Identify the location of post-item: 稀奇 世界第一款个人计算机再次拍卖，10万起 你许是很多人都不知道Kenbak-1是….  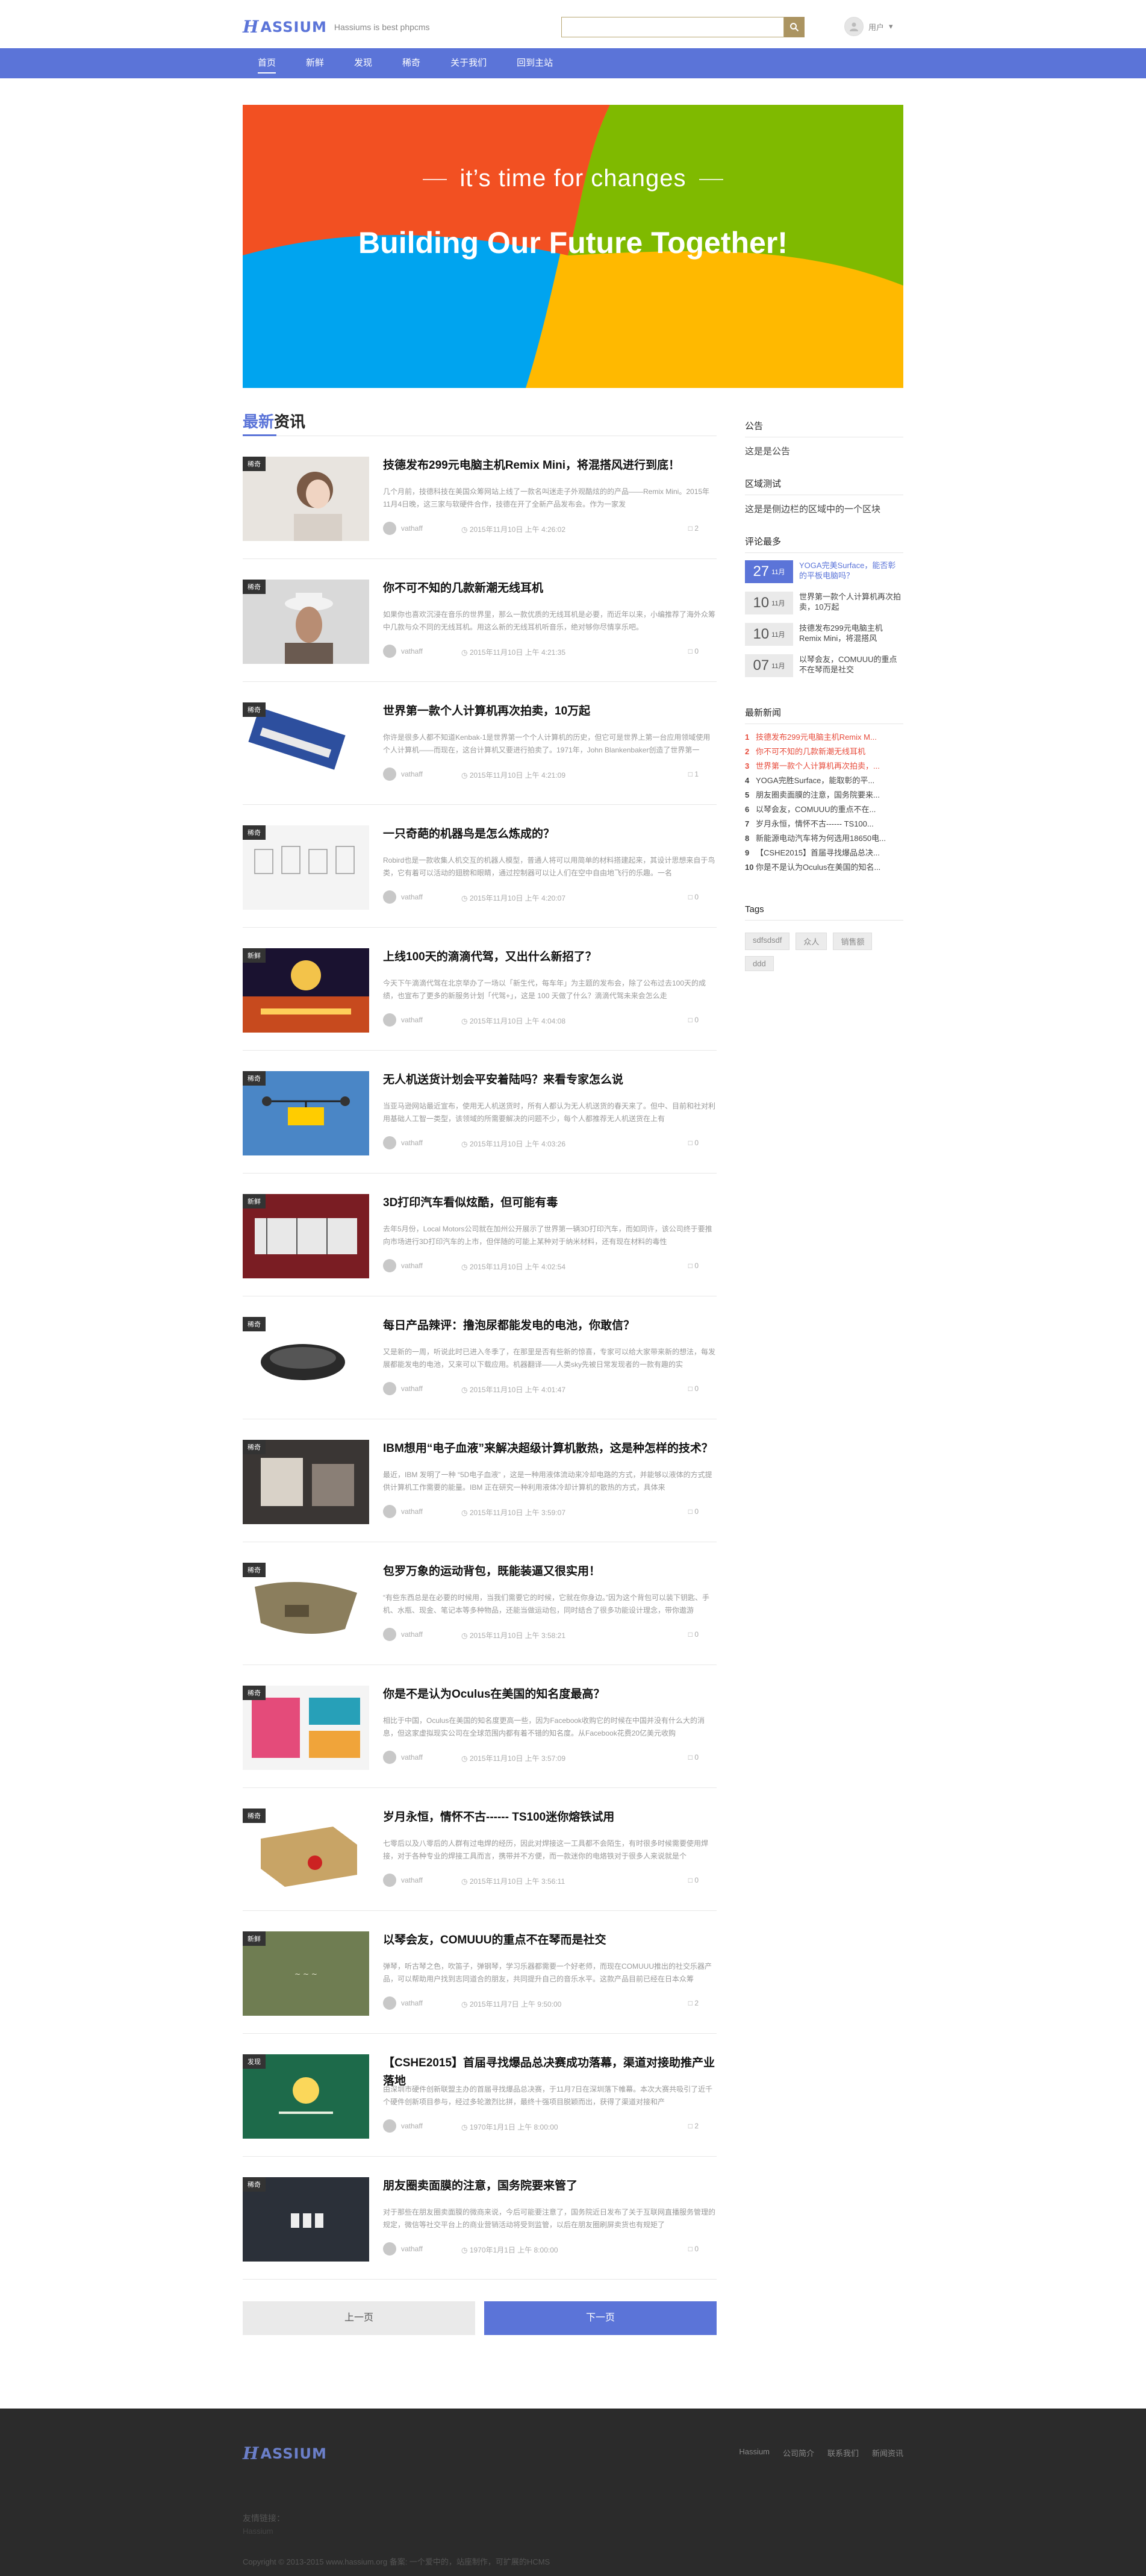
(480, 744).